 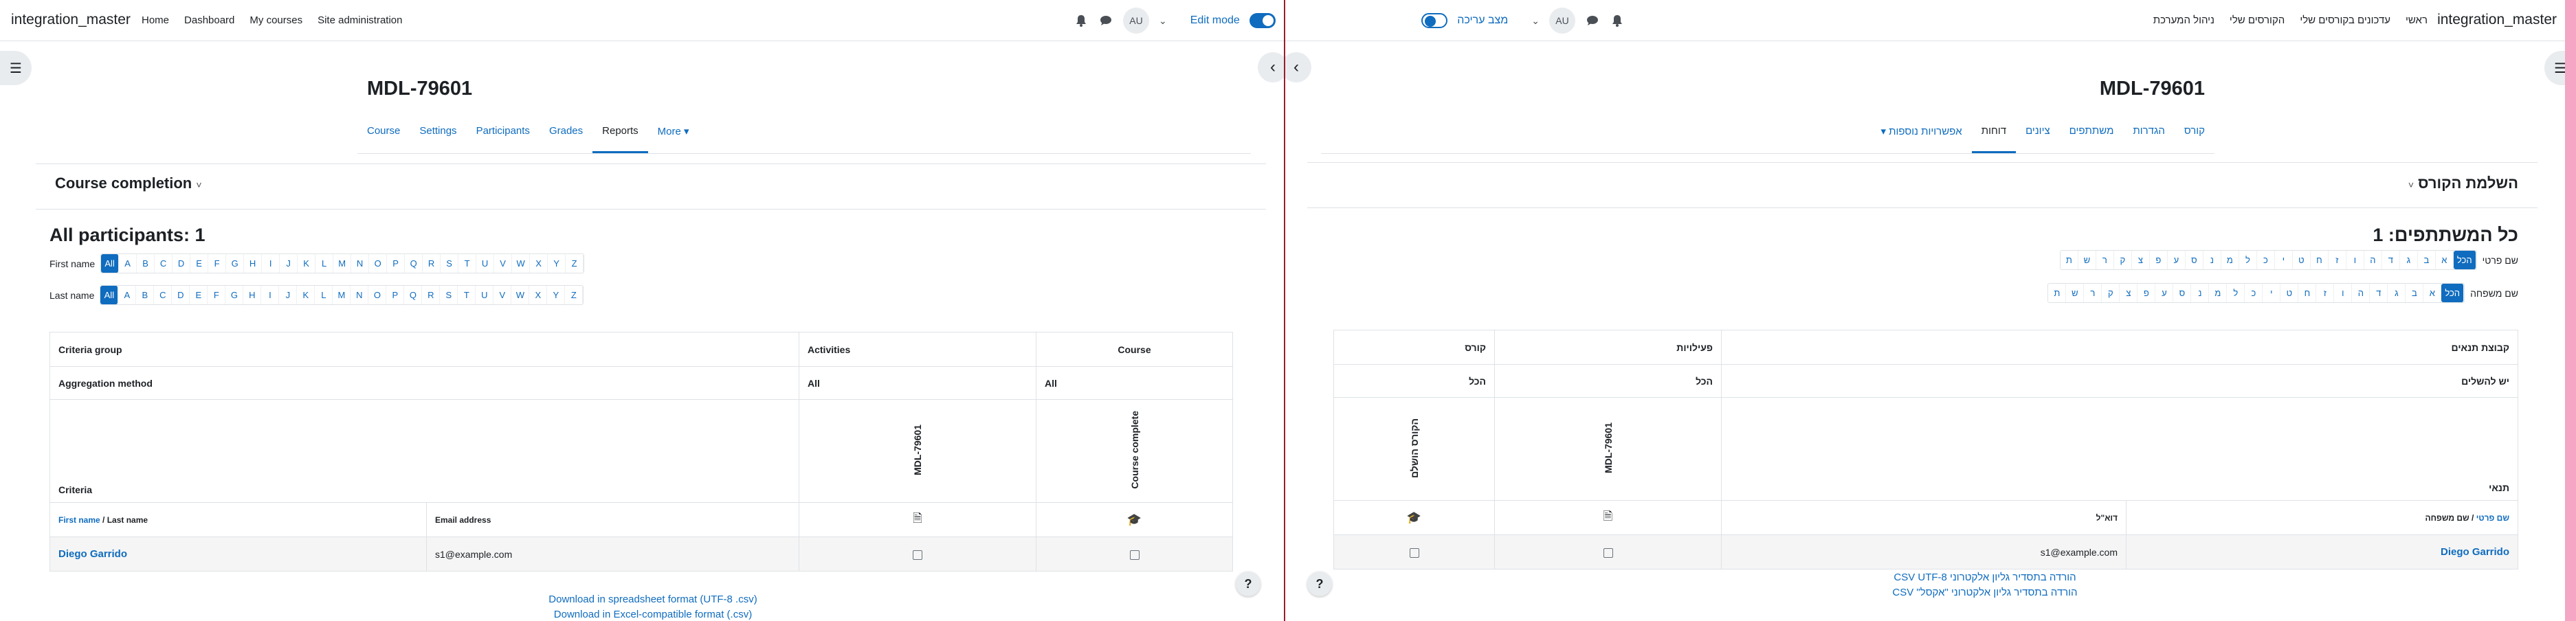 I want to click on sort-last-name-link: שם משפחה, so click(x=2447, y=518).